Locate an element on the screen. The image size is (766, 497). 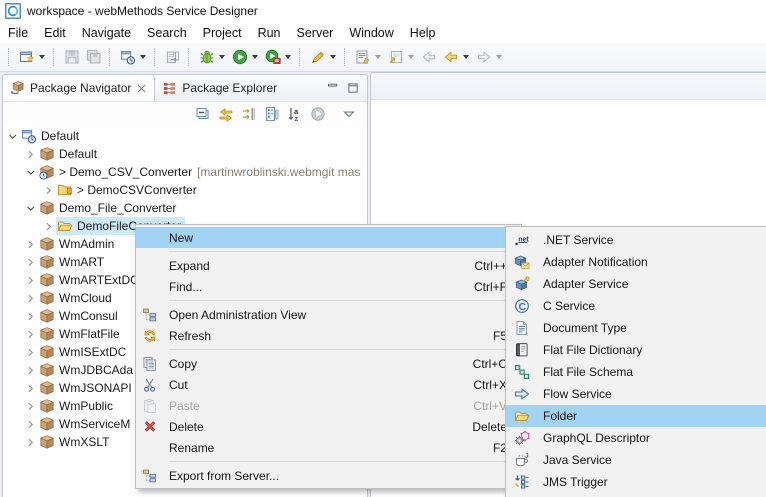
submenu-item-folder: Folder is located at coordinates (636, 416).